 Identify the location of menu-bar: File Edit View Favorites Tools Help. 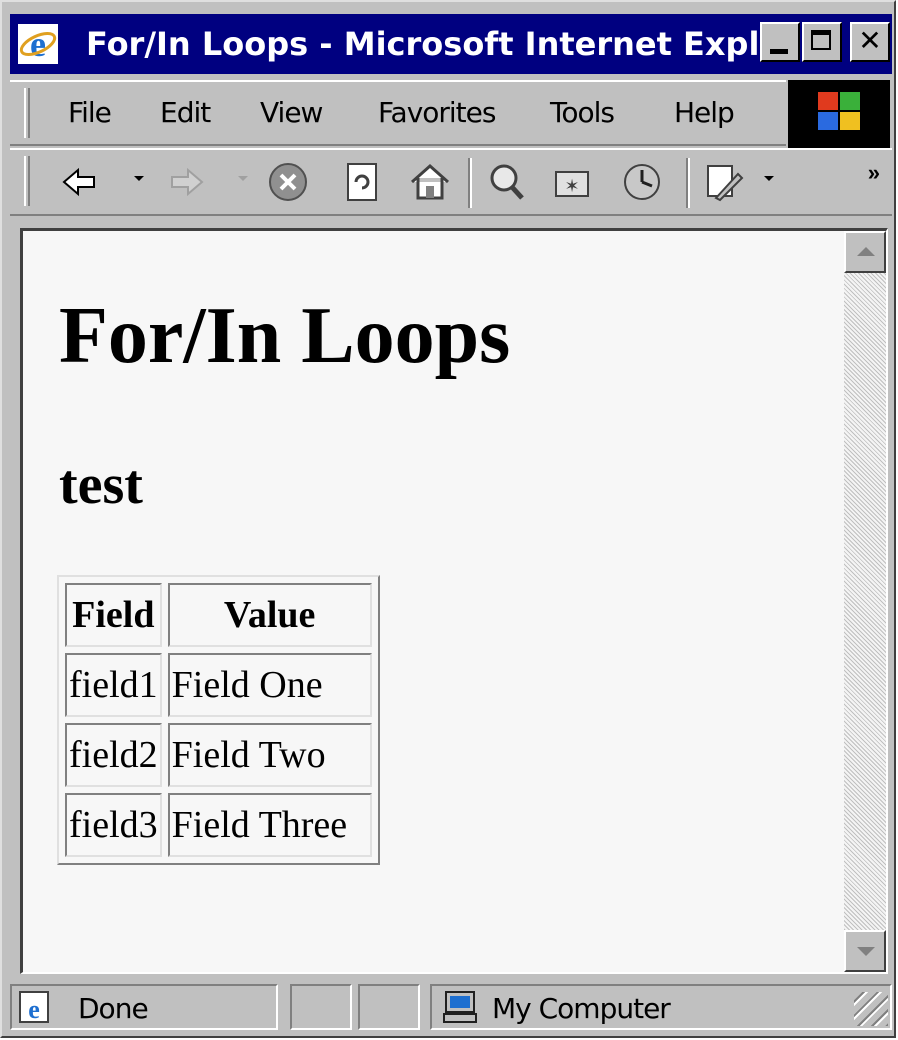
(398, 113).